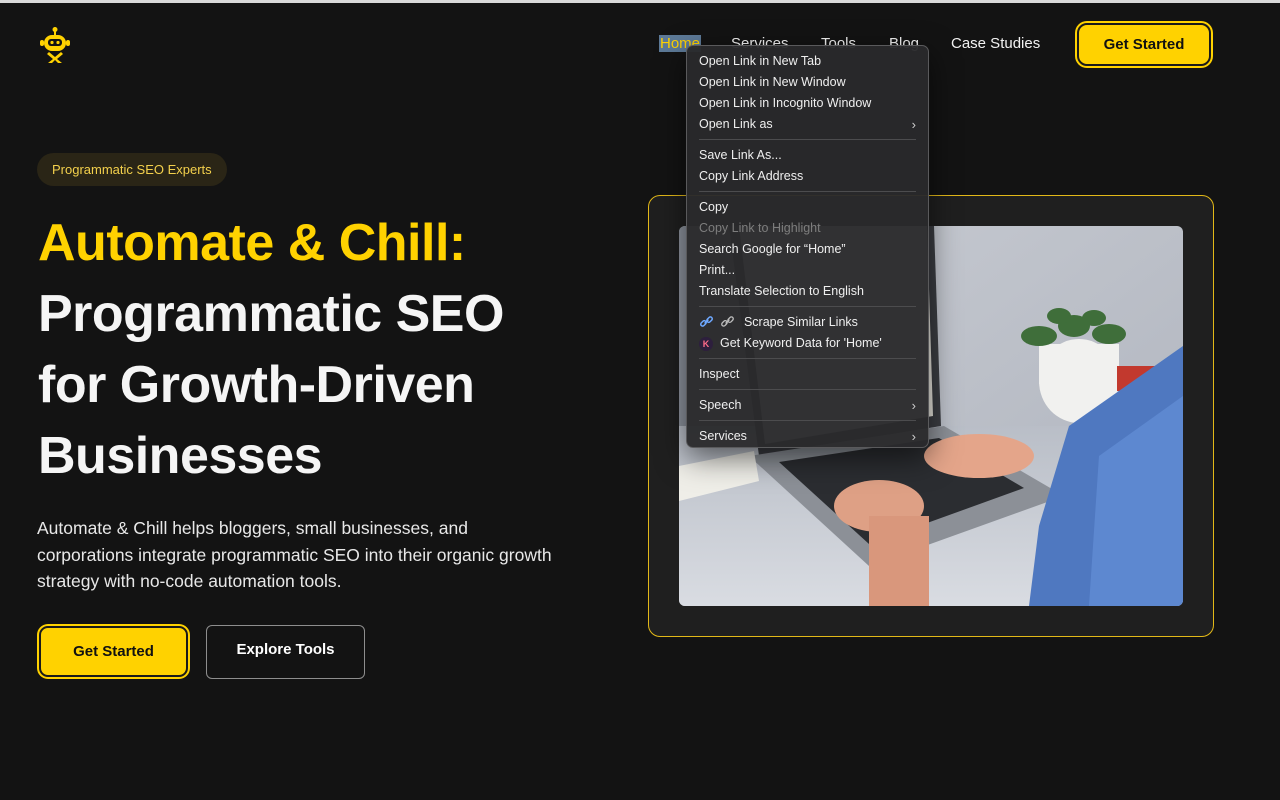 The width and height of the screenshot is (1280, 800). Describe the element at coordinates (807, 405) in the screenshot. I see `menu-speech: Speech ›` at that location.